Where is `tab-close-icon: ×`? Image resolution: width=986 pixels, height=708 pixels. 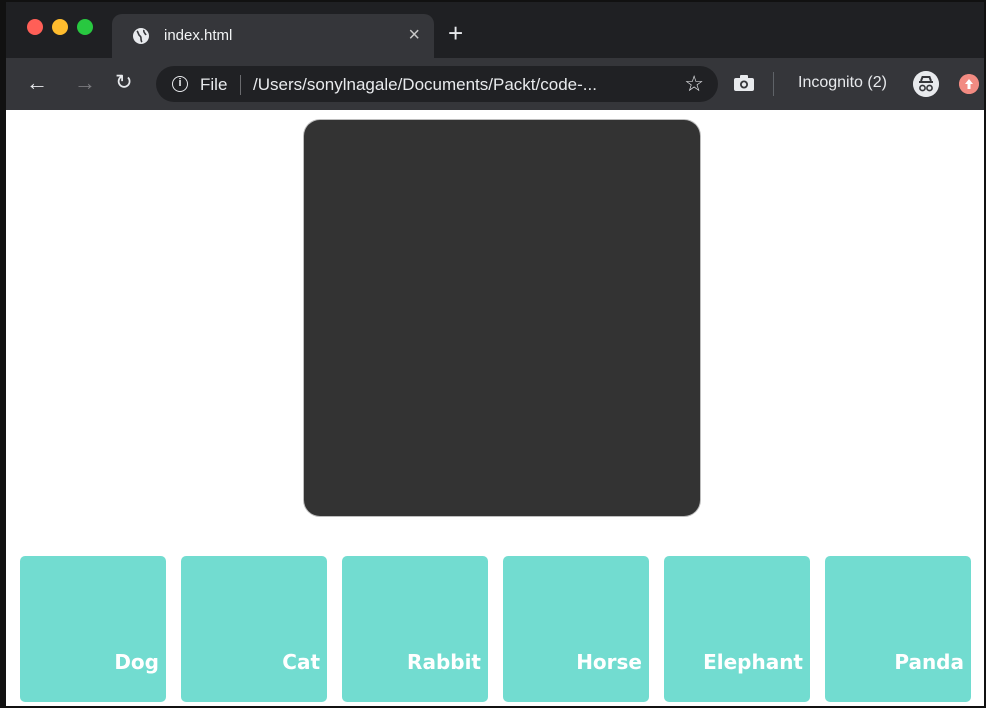 tab-close-icon: × is located at coordinates (414, 35).